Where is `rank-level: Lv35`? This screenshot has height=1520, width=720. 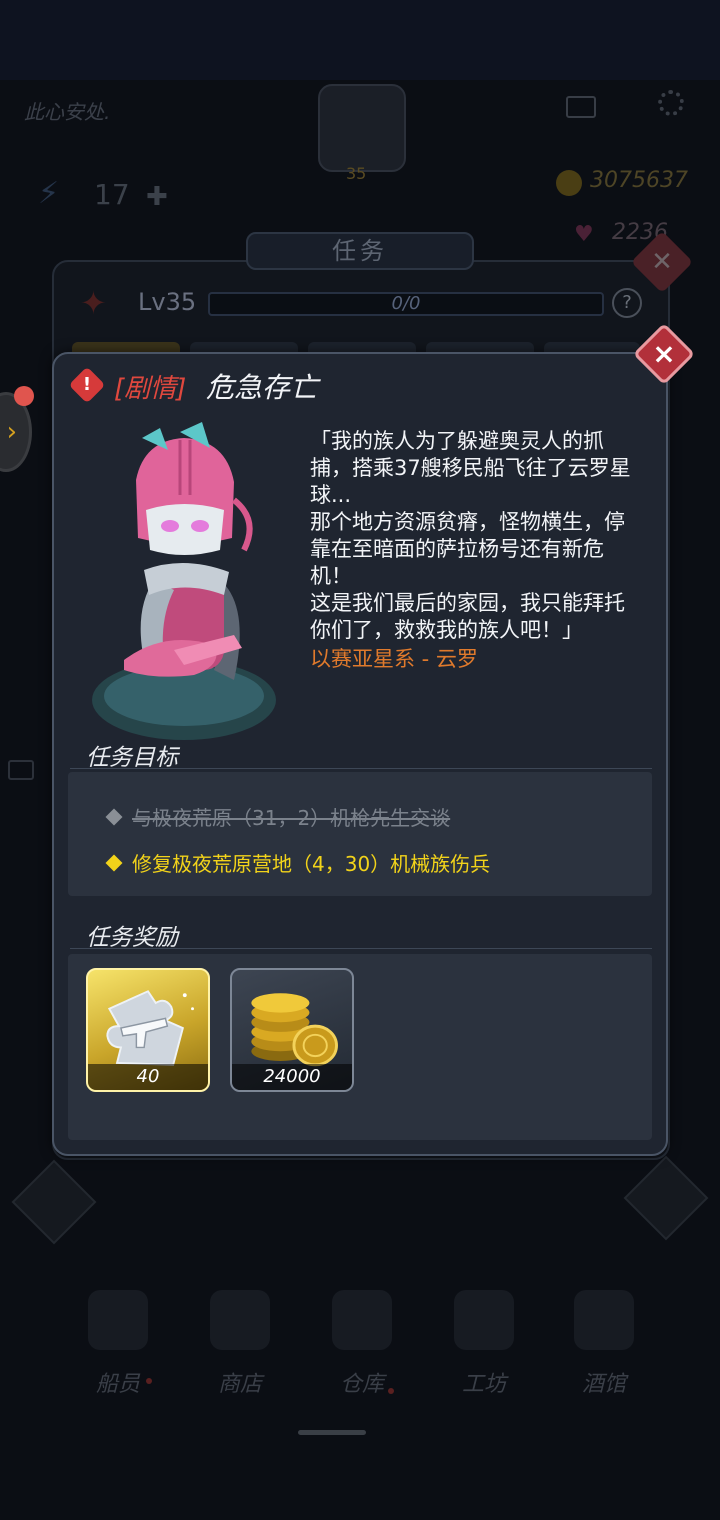
rank-level: Lv35 is located at coordinates (167, 302).